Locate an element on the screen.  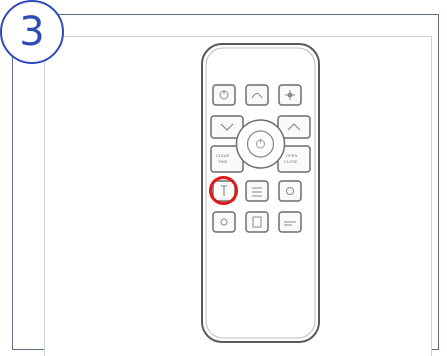
power-button is located at coordinates (224, 95).